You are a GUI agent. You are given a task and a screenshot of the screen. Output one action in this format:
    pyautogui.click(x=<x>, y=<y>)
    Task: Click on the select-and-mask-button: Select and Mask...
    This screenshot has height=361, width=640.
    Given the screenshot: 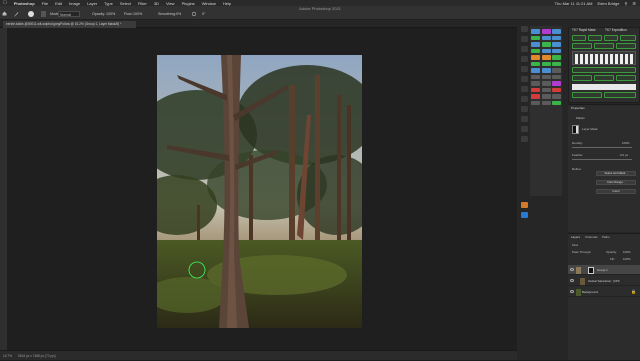 What is the action you would take?
    pyautogui.click(x=616, y=173)
    